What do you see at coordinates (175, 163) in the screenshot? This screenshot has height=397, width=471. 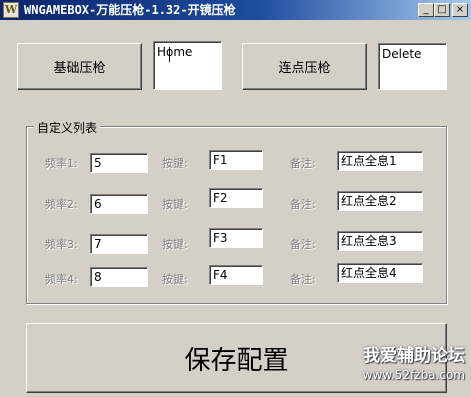 I see `key-label-1: 按键:` at bounding box center [175, 163].